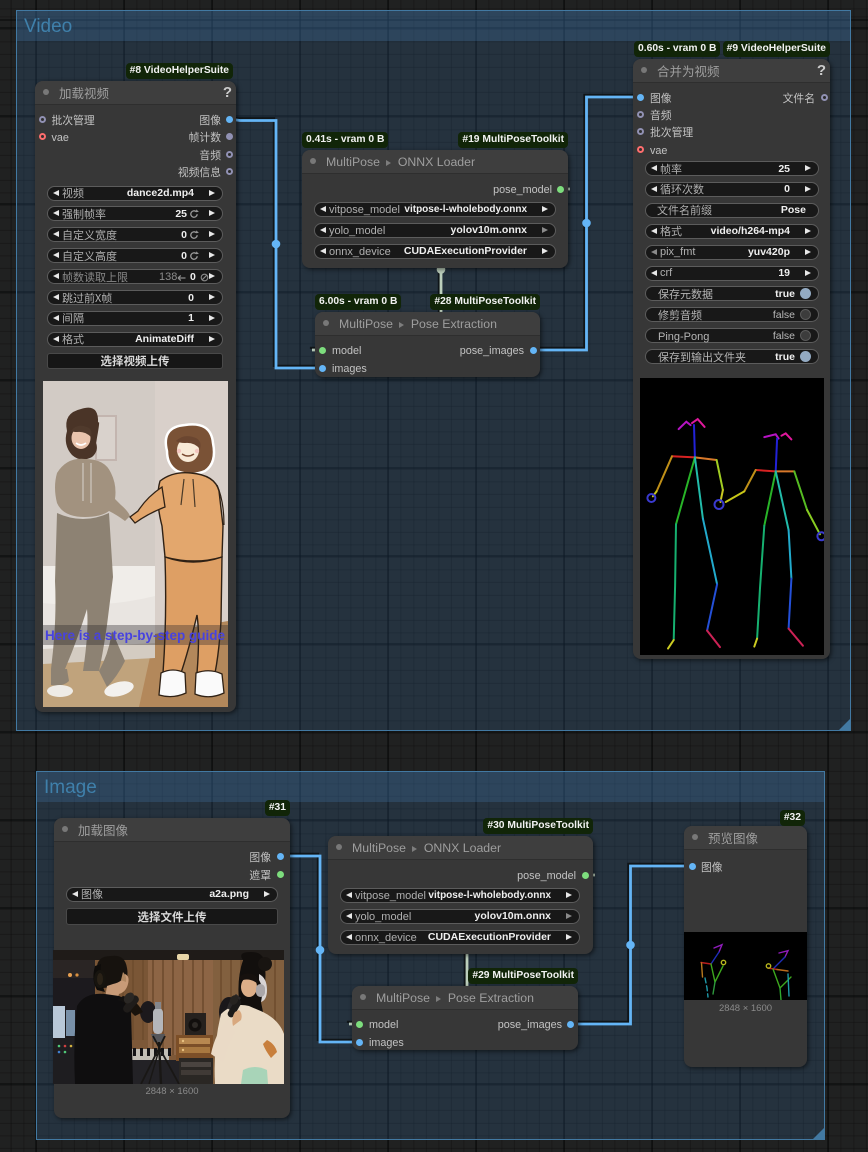 The image size is (868, 1152). Describe the element at coordinates (135, 635) in the screenshot. I see `svg-text: Here is a step-by-step guide` at that location.